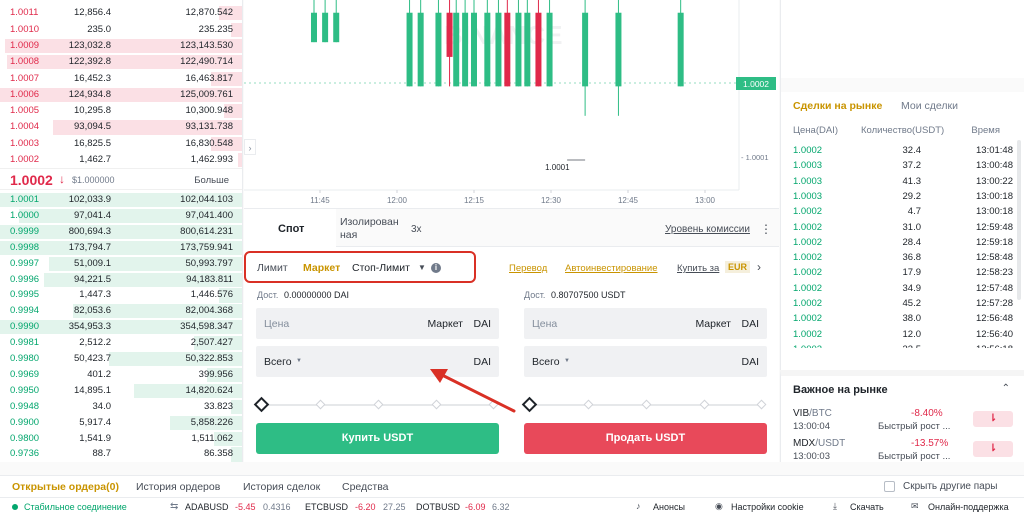  Describe the element at coordinates (889, 486) in the screenshot. I see `hide-pairs-checkbox` at that location.